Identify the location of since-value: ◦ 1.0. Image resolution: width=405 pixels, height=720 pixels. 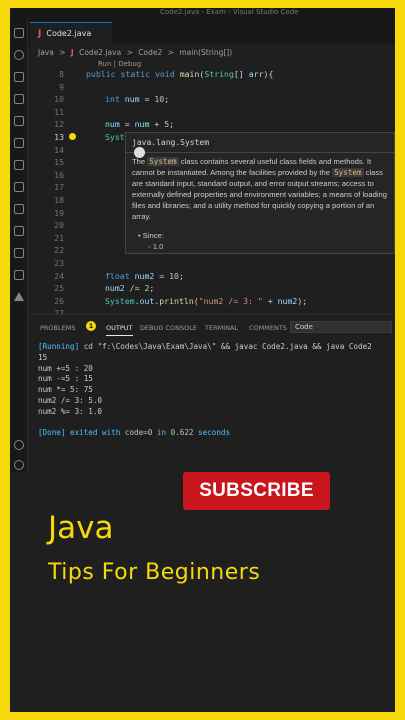
(156, 246).